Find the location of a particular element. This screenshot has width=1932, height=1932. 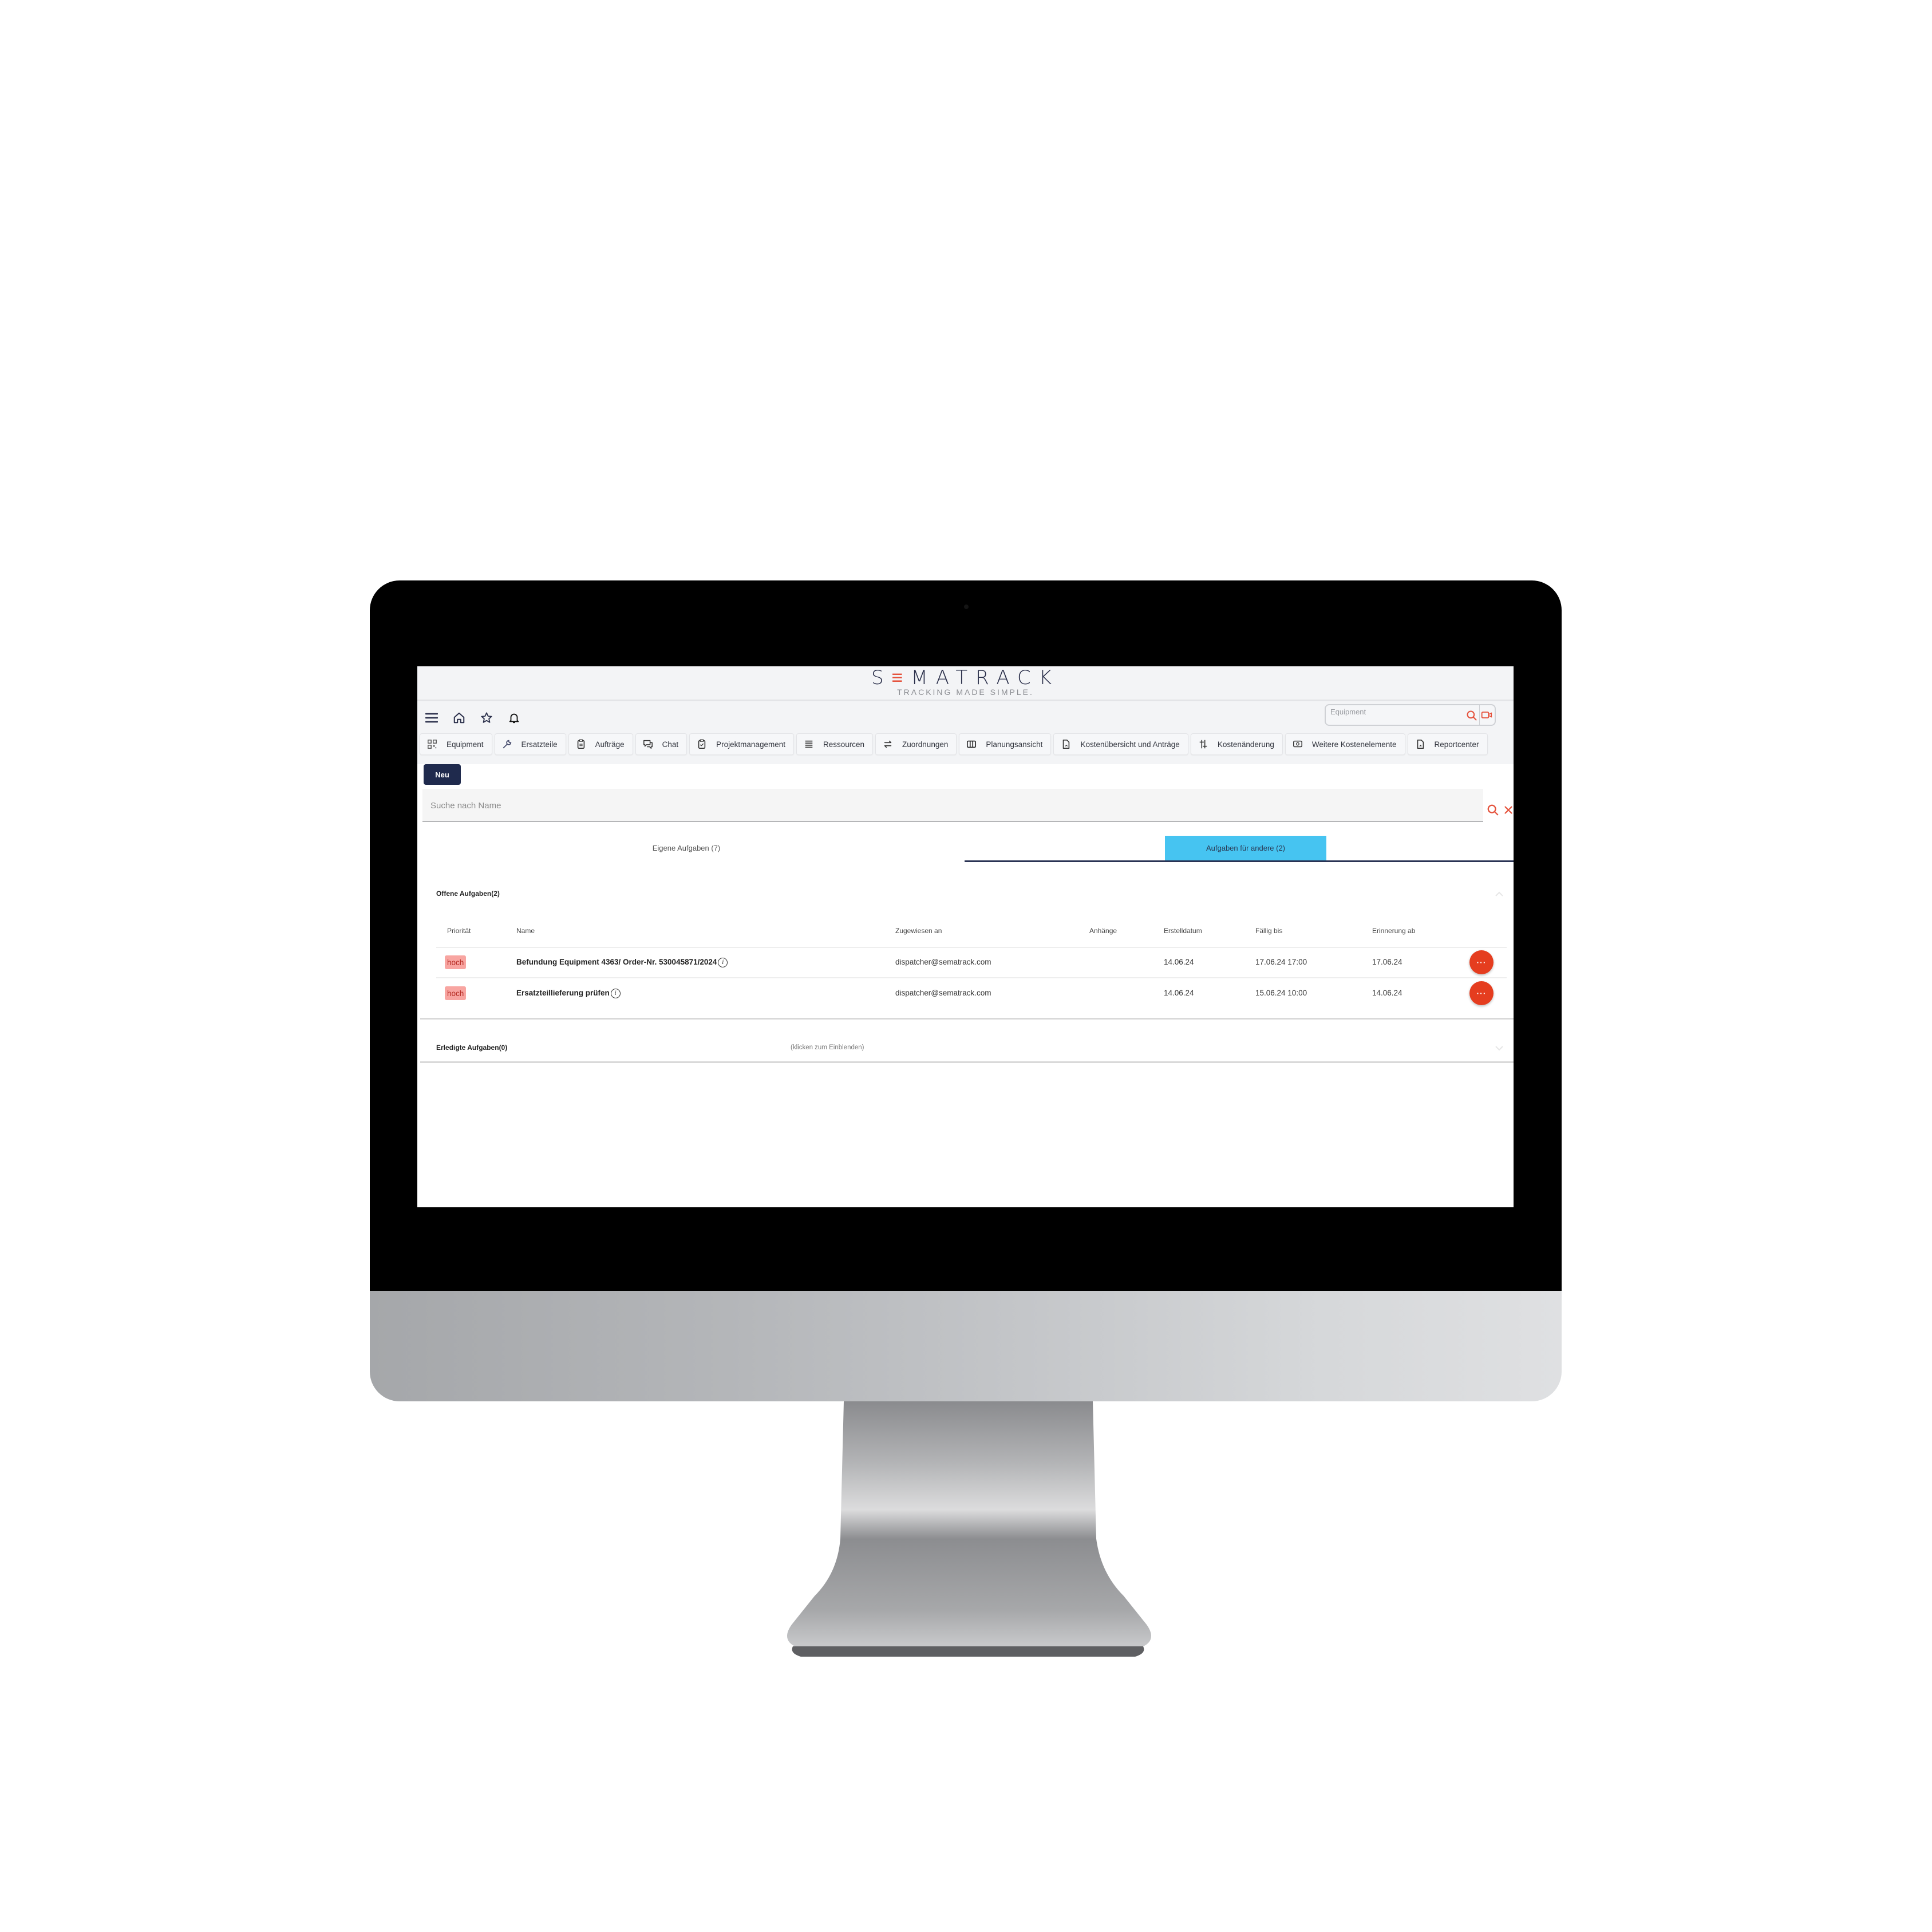

nav-tab-label: Projektmanagement is located at coordinates (750, 744).